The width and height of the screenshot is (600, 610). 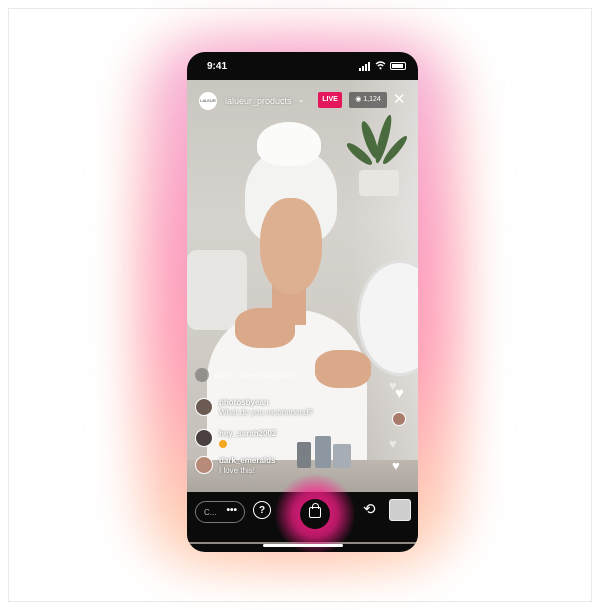 I want to click on presenter-hand, so click(x=265, y=328).